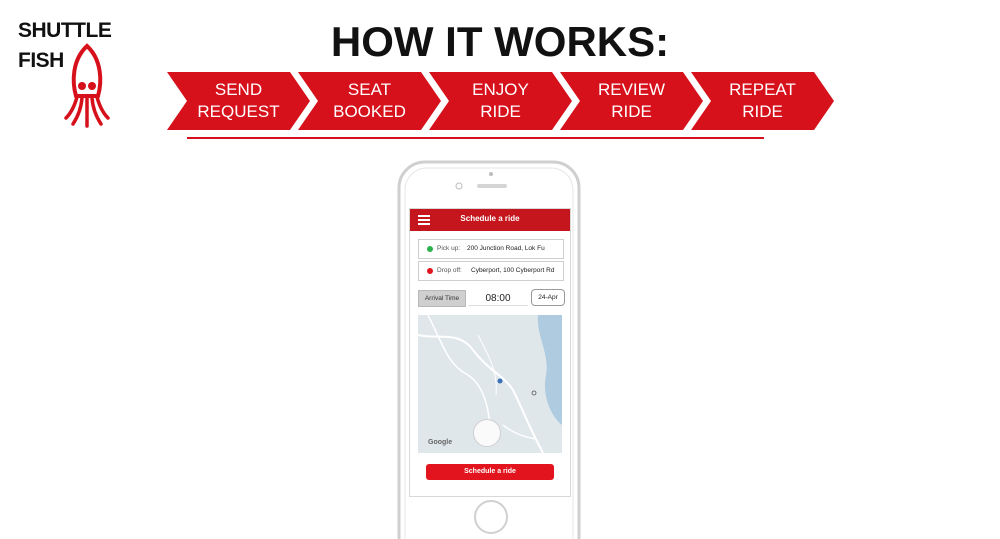 The width and height of the screenshot is (1000, 539). What do you see at coordinates (442, 298) in the screenshot?
I see `arrival-time-label: Arrival Time` at bounding box center [442, 298].